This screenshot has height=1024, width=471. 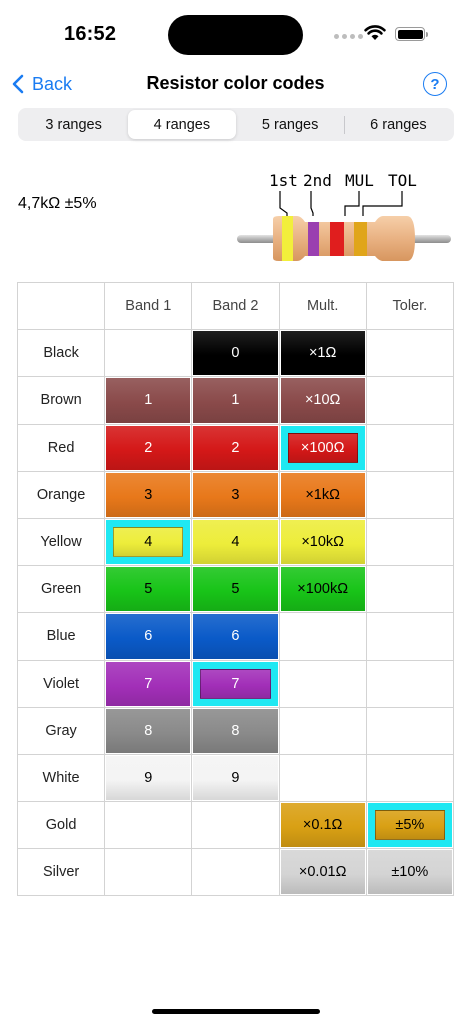 What do you see at coordinates (235, 35) in the screenshot?
I see `dynamic-island` at bounding box center [235, 35].